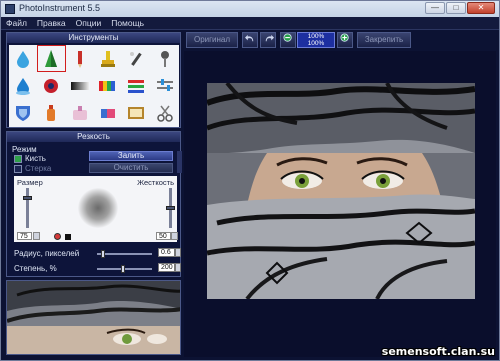  Describe the element at coordinates (80, 113) in the screenshot. I see `tool-sponge` at that location.